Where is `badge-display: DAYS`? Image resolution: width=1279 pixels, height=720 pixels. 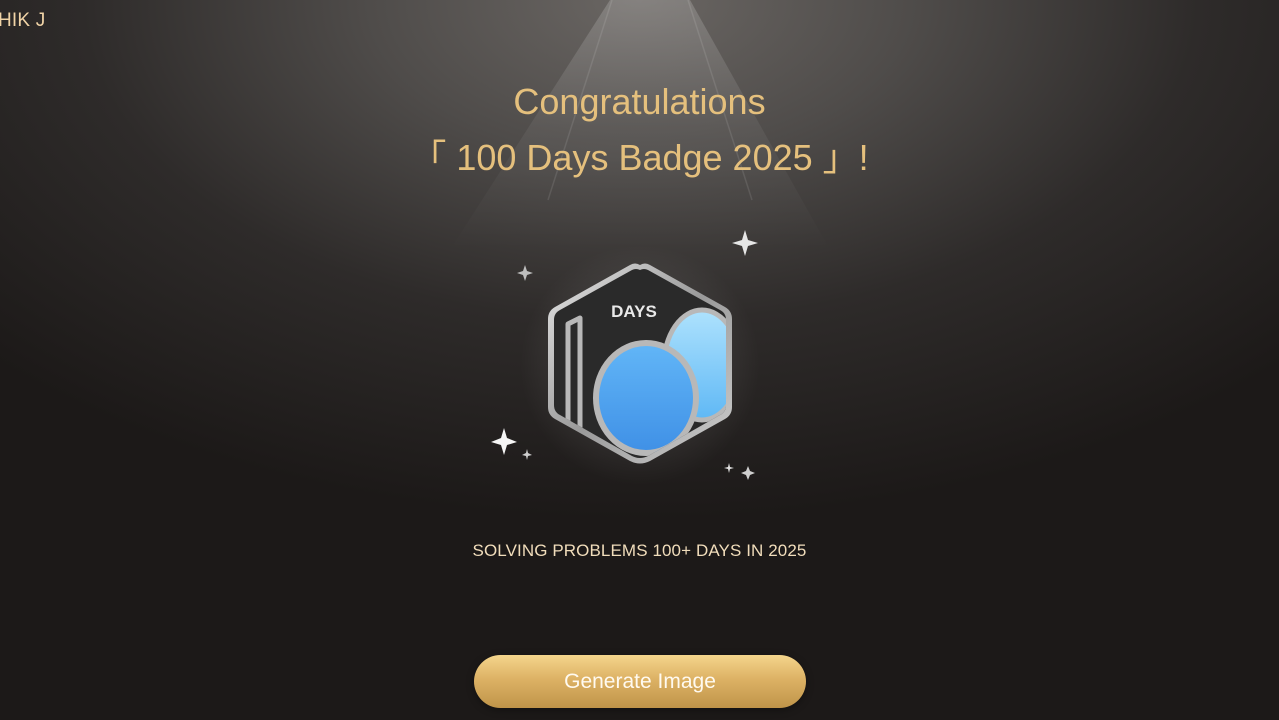 badge-display: DAYS is located at coordinates (640, 360).